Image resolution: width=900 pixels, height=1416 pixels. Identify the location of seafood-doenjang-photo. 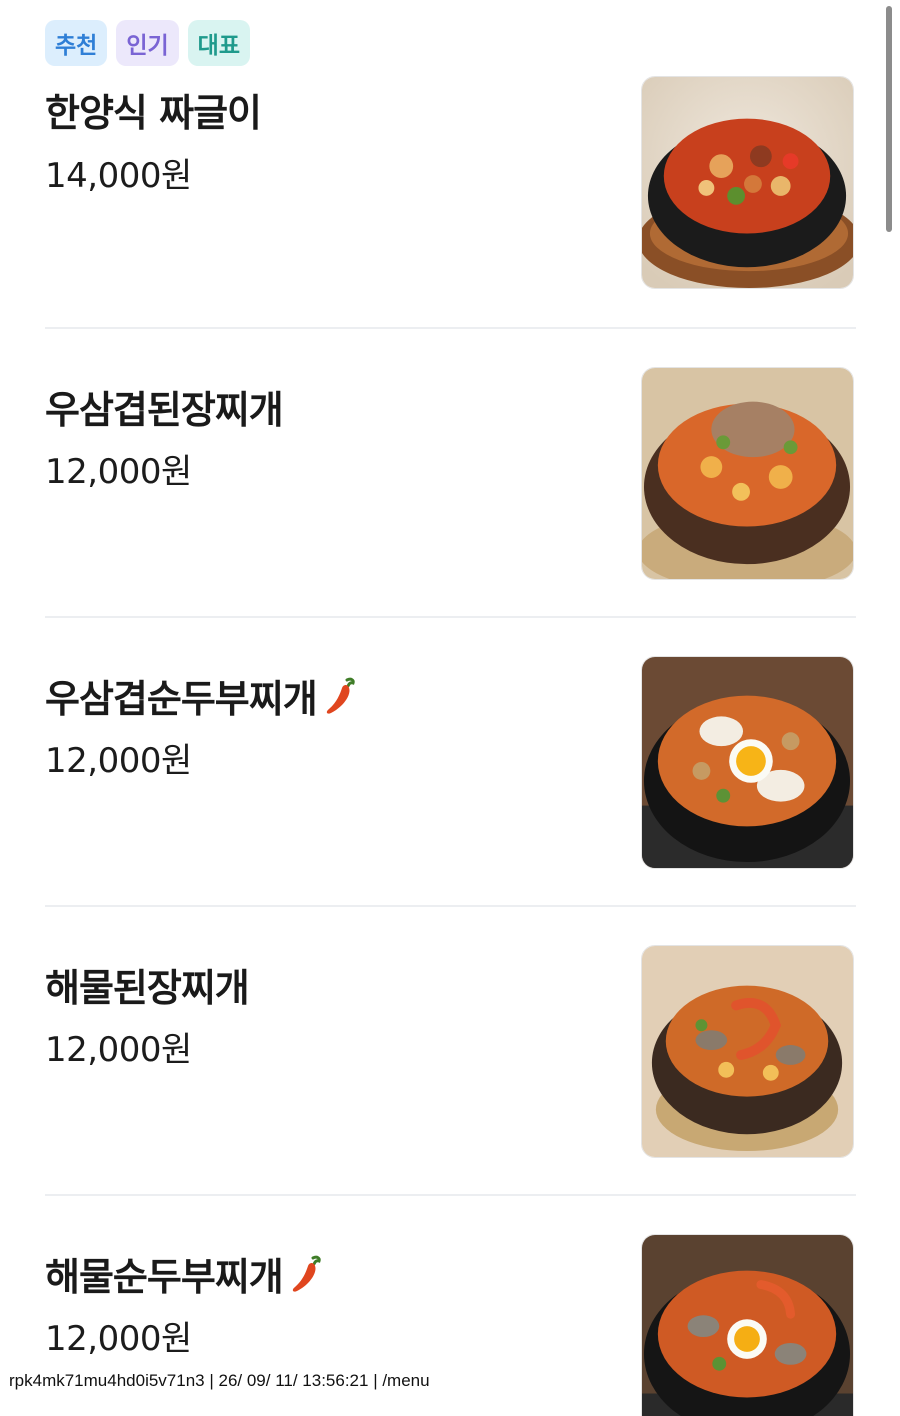
(747, 1051).